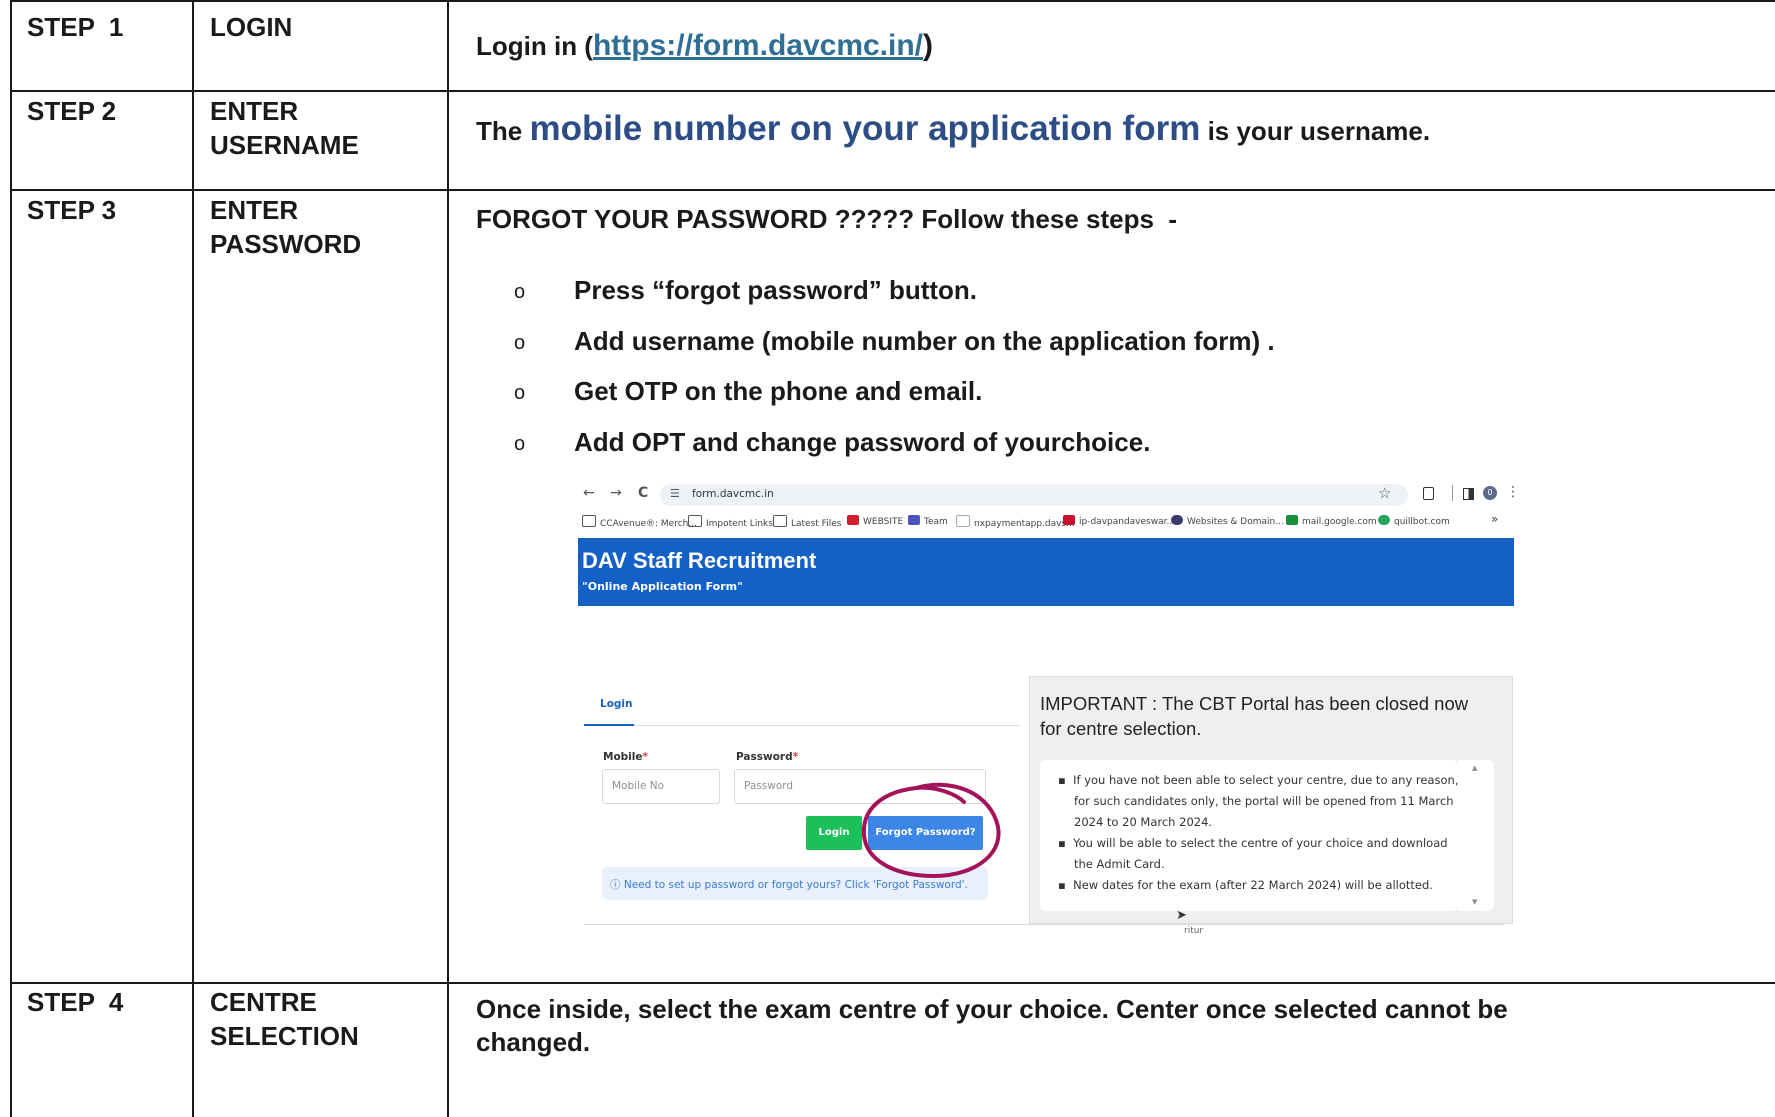  What do you see at coordinates (875, 521) in the screenshot?
I see `bookmark-item: WEBSITE` at bounding box center [875, 521].